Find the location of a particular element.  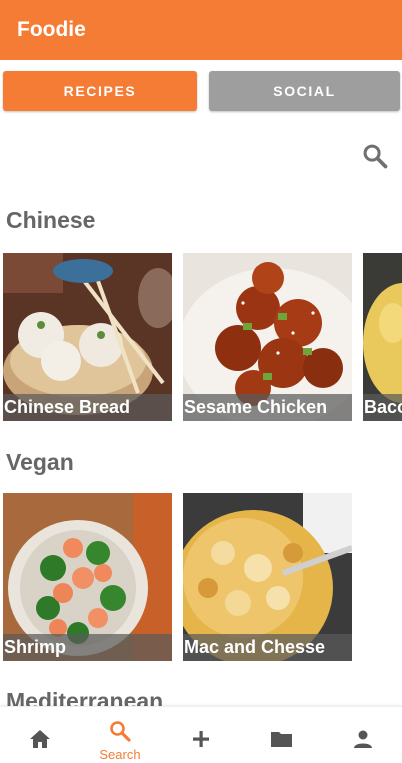

recipe-card-chinese-bread: Chinese Bread is located at coordinates (87, 337).